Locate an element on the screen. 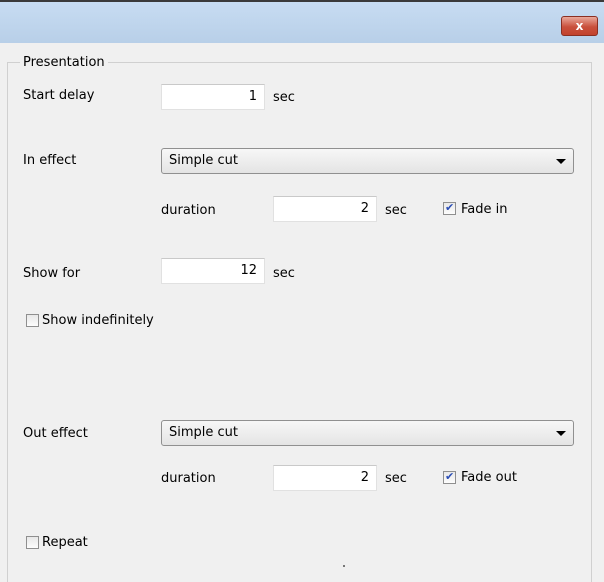  show-indefinitely-checkbox is located at coordinates (32, 320).